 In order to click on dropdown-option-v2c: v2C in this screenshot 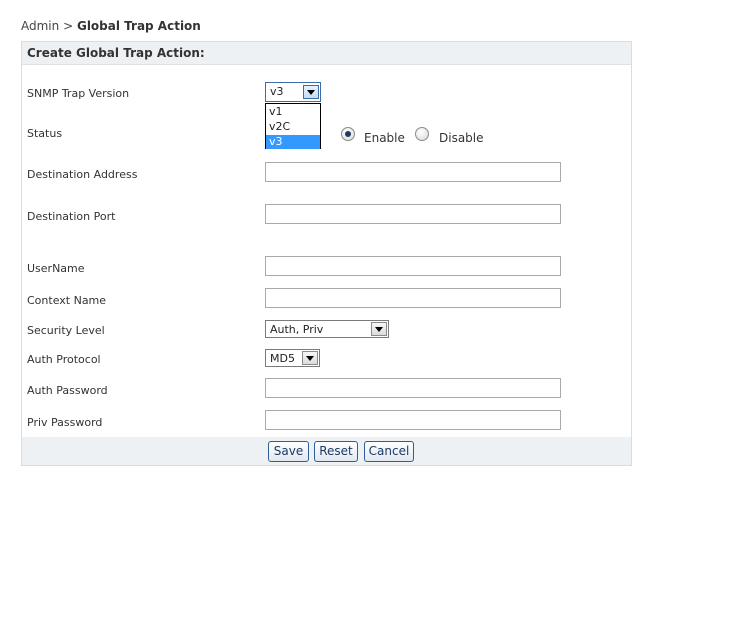, I will do `click(293, 127)`.